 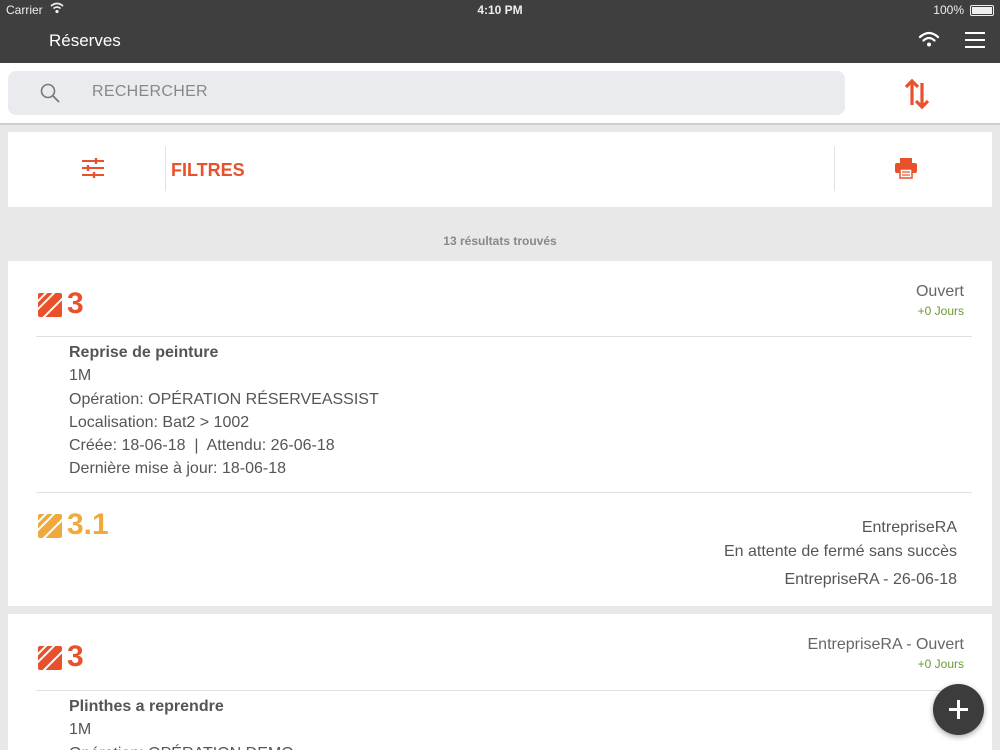 What do you see at coordinates (93, 168) in the screenshot?
I see `filter-sliders-icon` at bounding box center [93, 168].